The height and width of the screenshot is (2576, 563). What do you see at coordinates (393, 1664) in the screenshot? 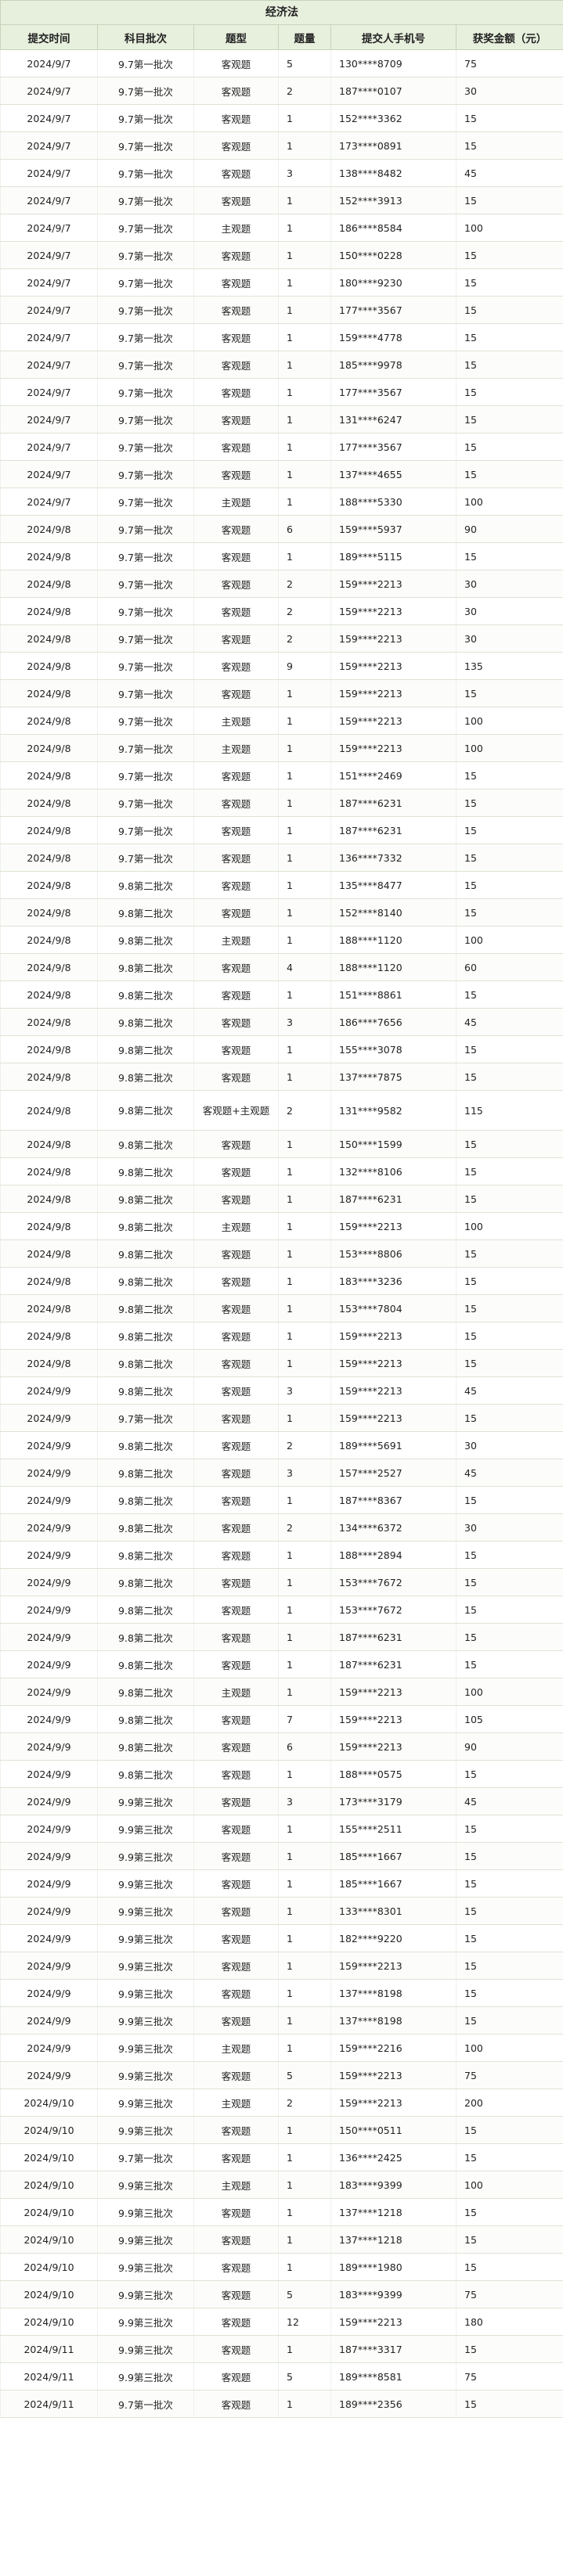
I see `cell-phone: 187****6231` at bounding box center [393, 1664].